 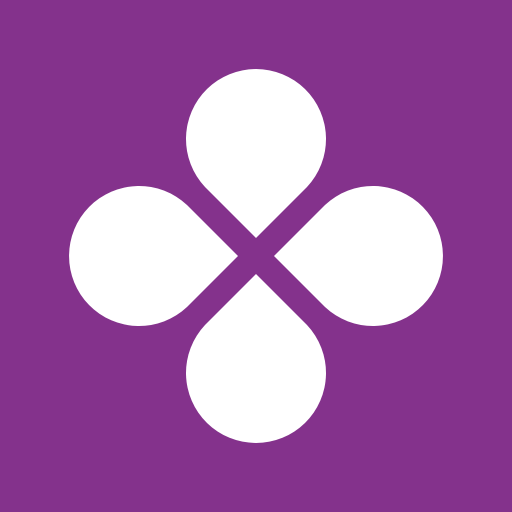 What do you see at coordinates (256, 358) in the screenshot?
I see `petal-bottom-icon` at bounding box center [256, 358].